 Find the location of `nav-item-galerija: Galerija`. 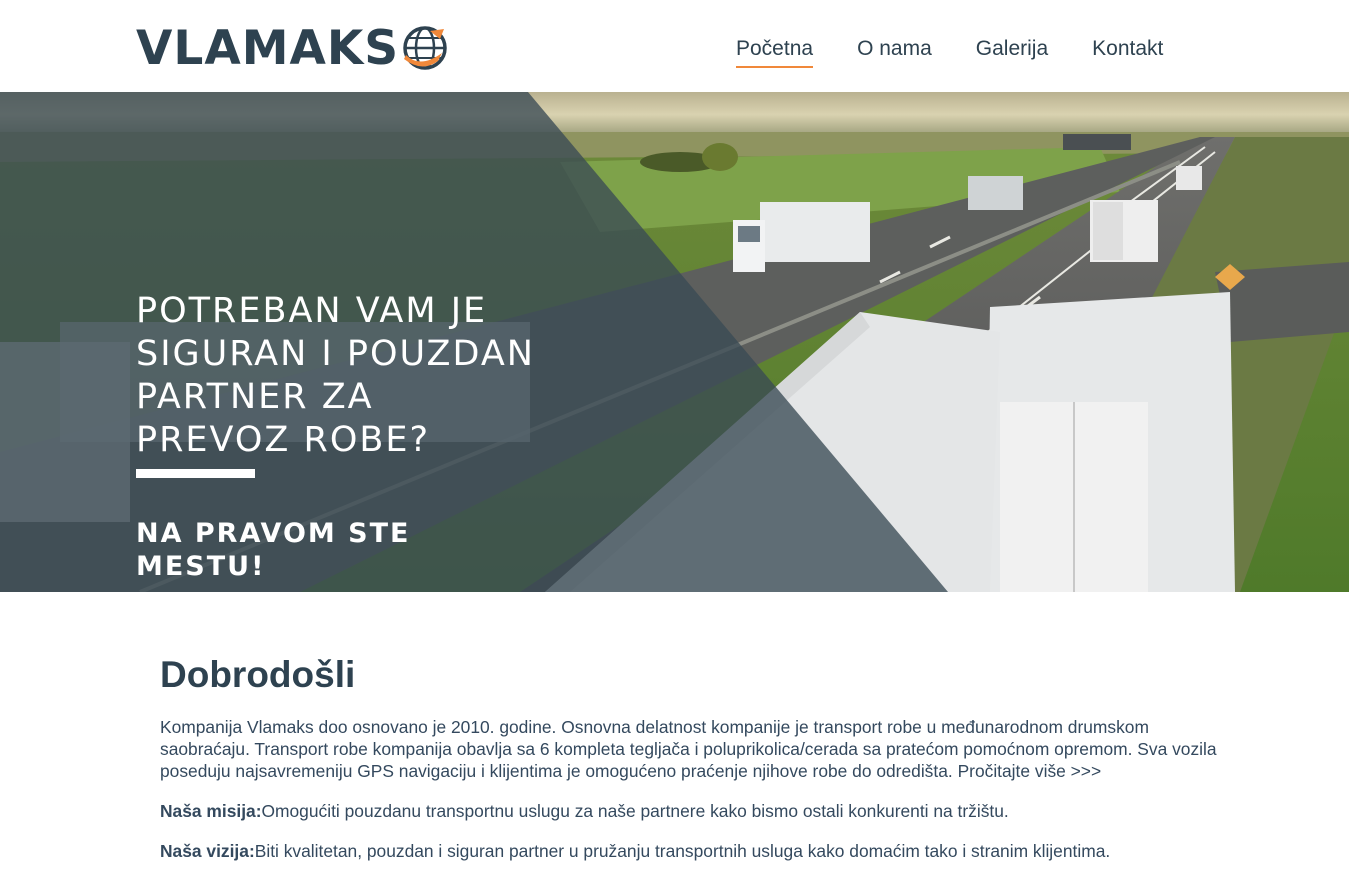

nav-item-galerija: Galerija is located at coordinates (1012, 52).